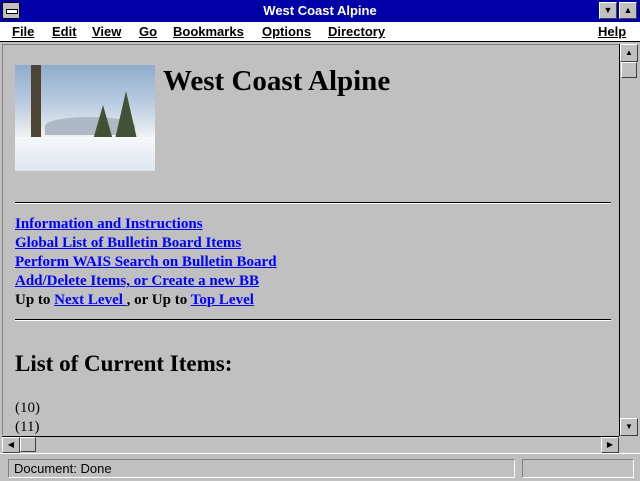 The width and height of the screenshot is (640, 481). Describe the element at coordinates (64, 31) in the screenshot. I see `menu-edit: Edit` at that location.